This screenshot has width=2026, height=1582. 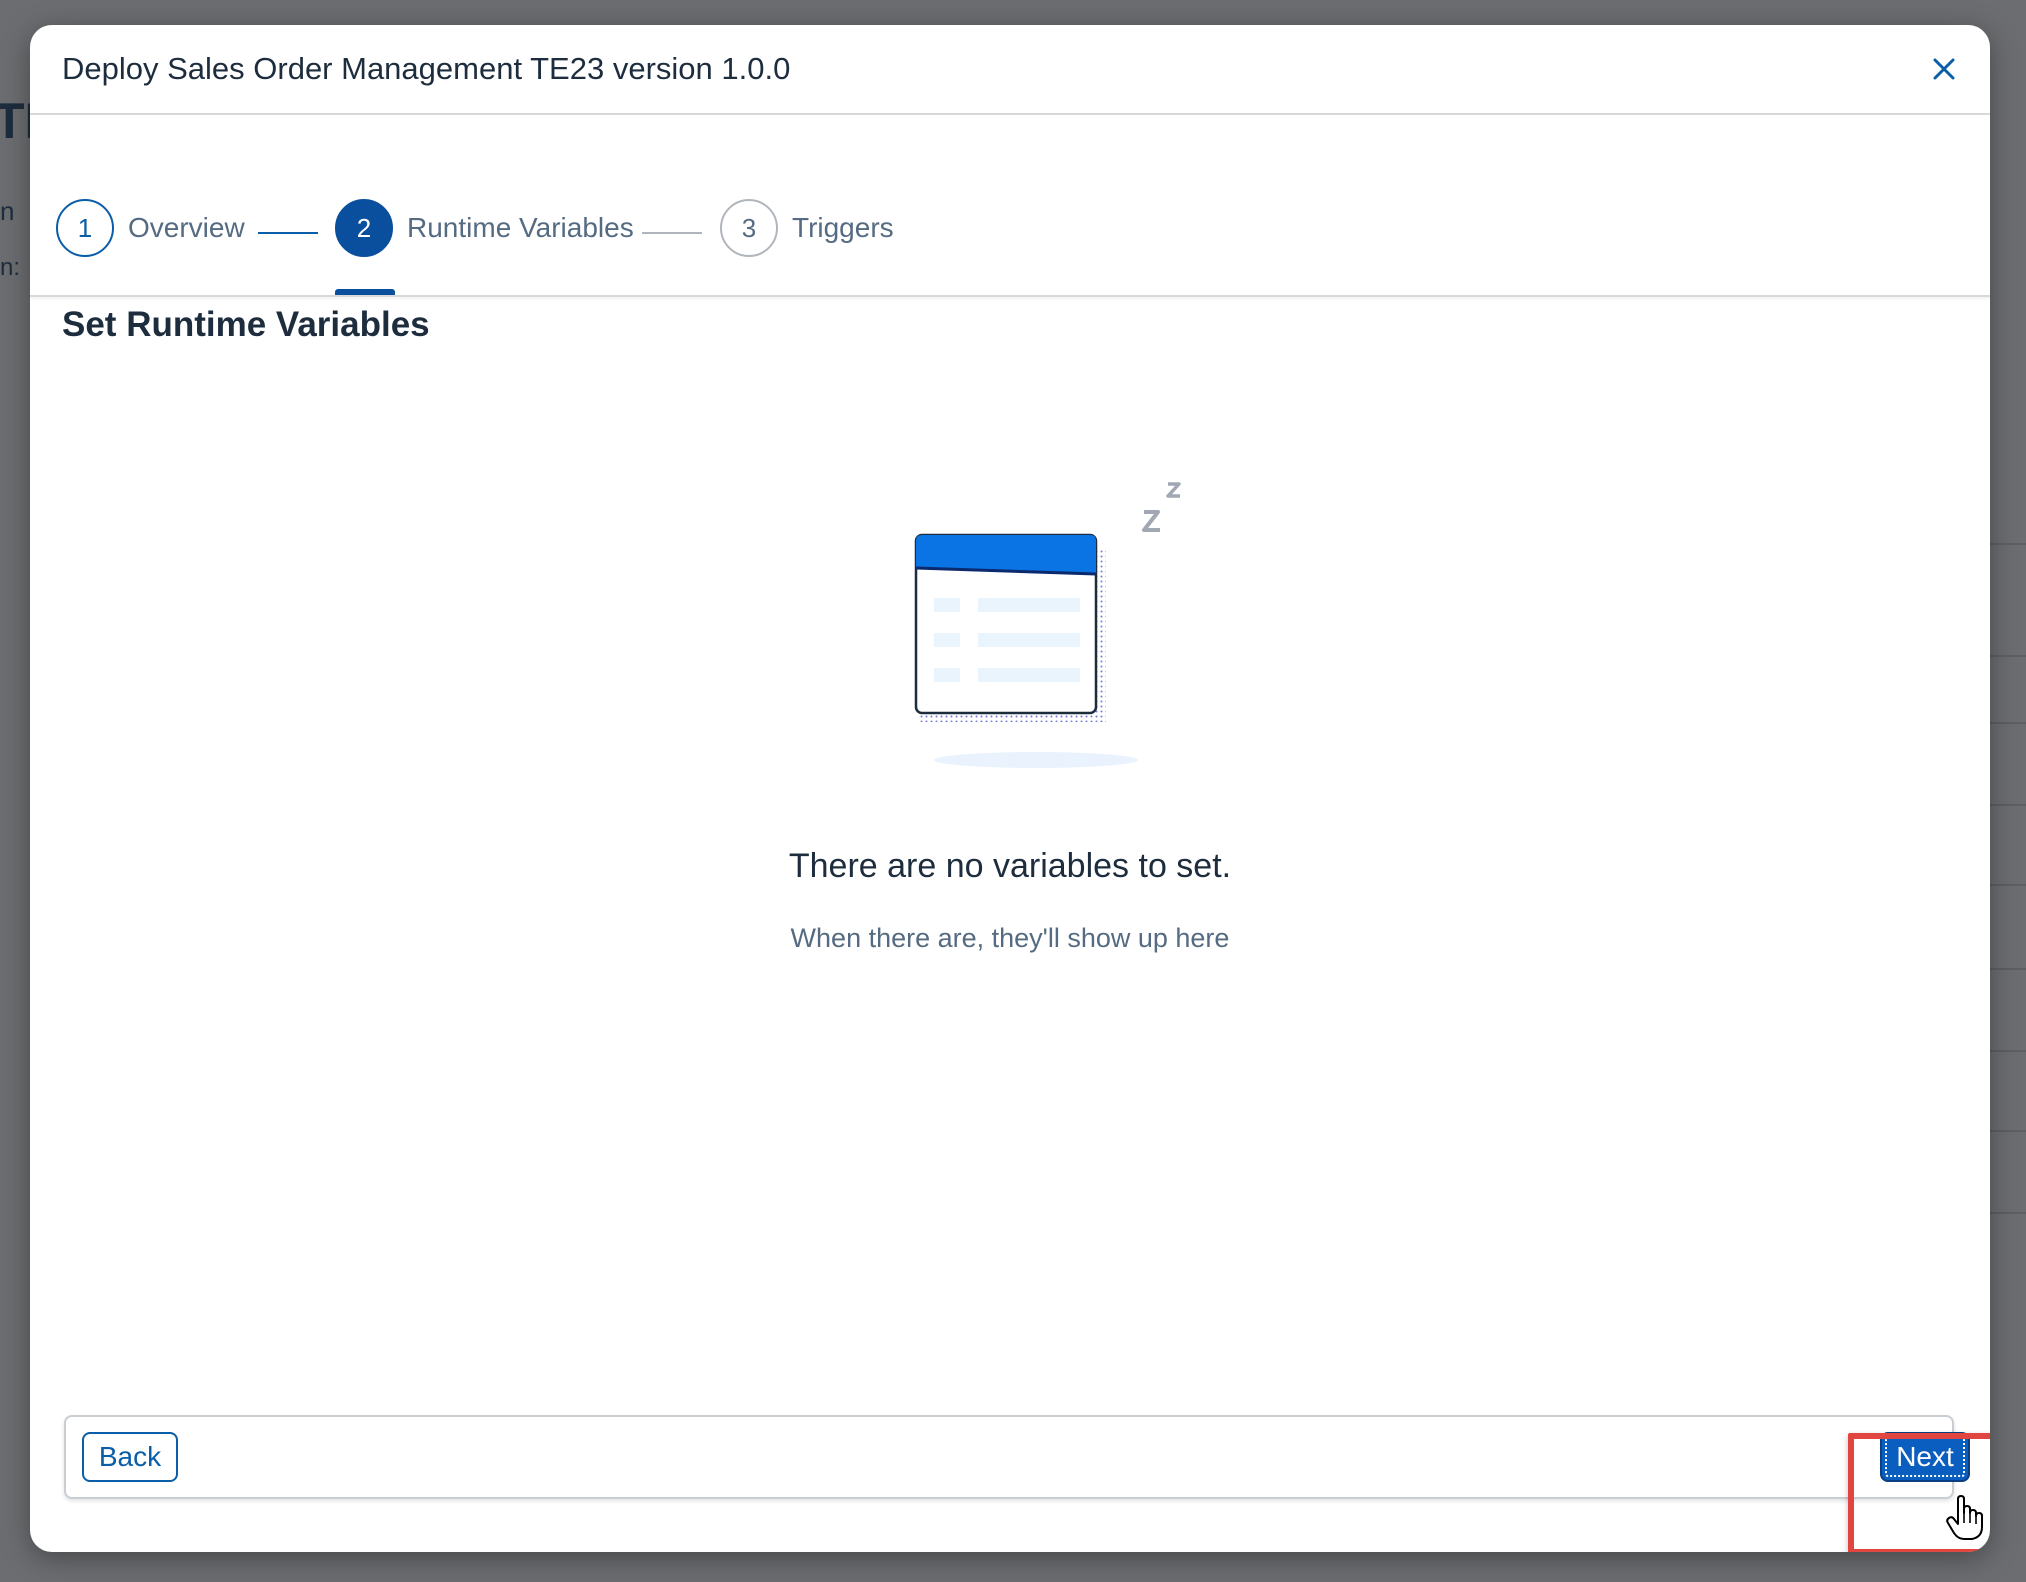 I want to click on step-label-overview: Overview, so click(x=186, y=227).